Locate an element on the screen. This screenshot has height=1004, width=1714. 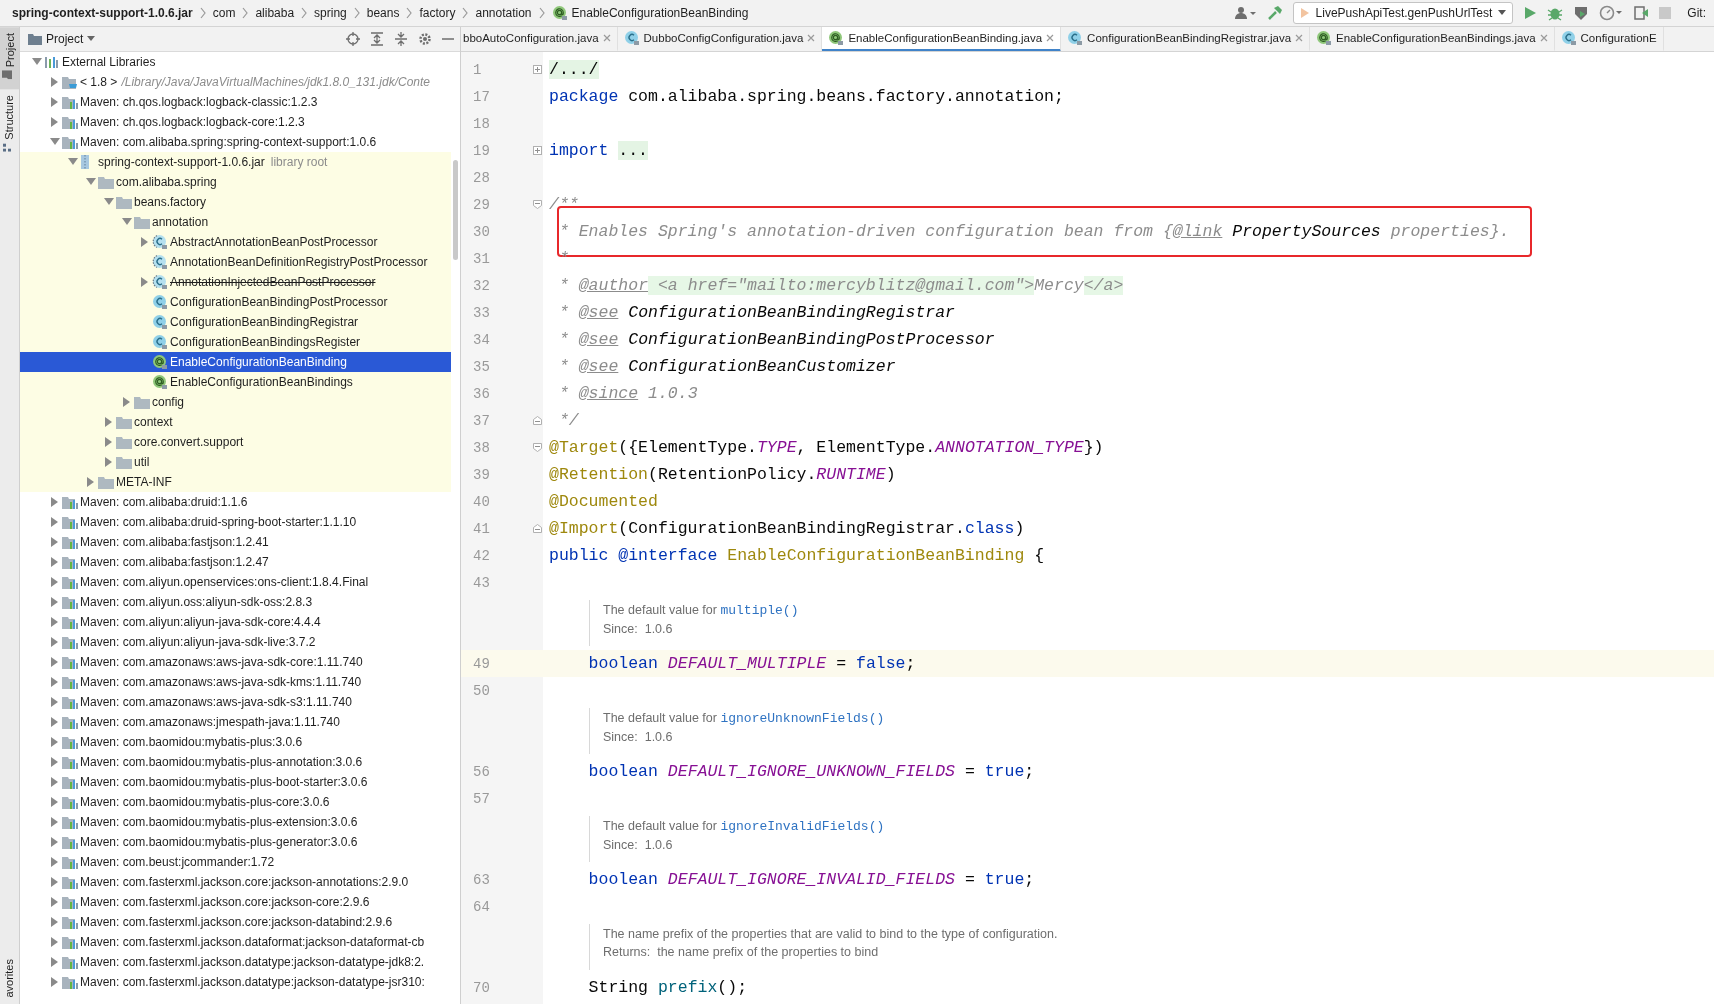
scrollbar-thumb is located at coordinates (455, 210).